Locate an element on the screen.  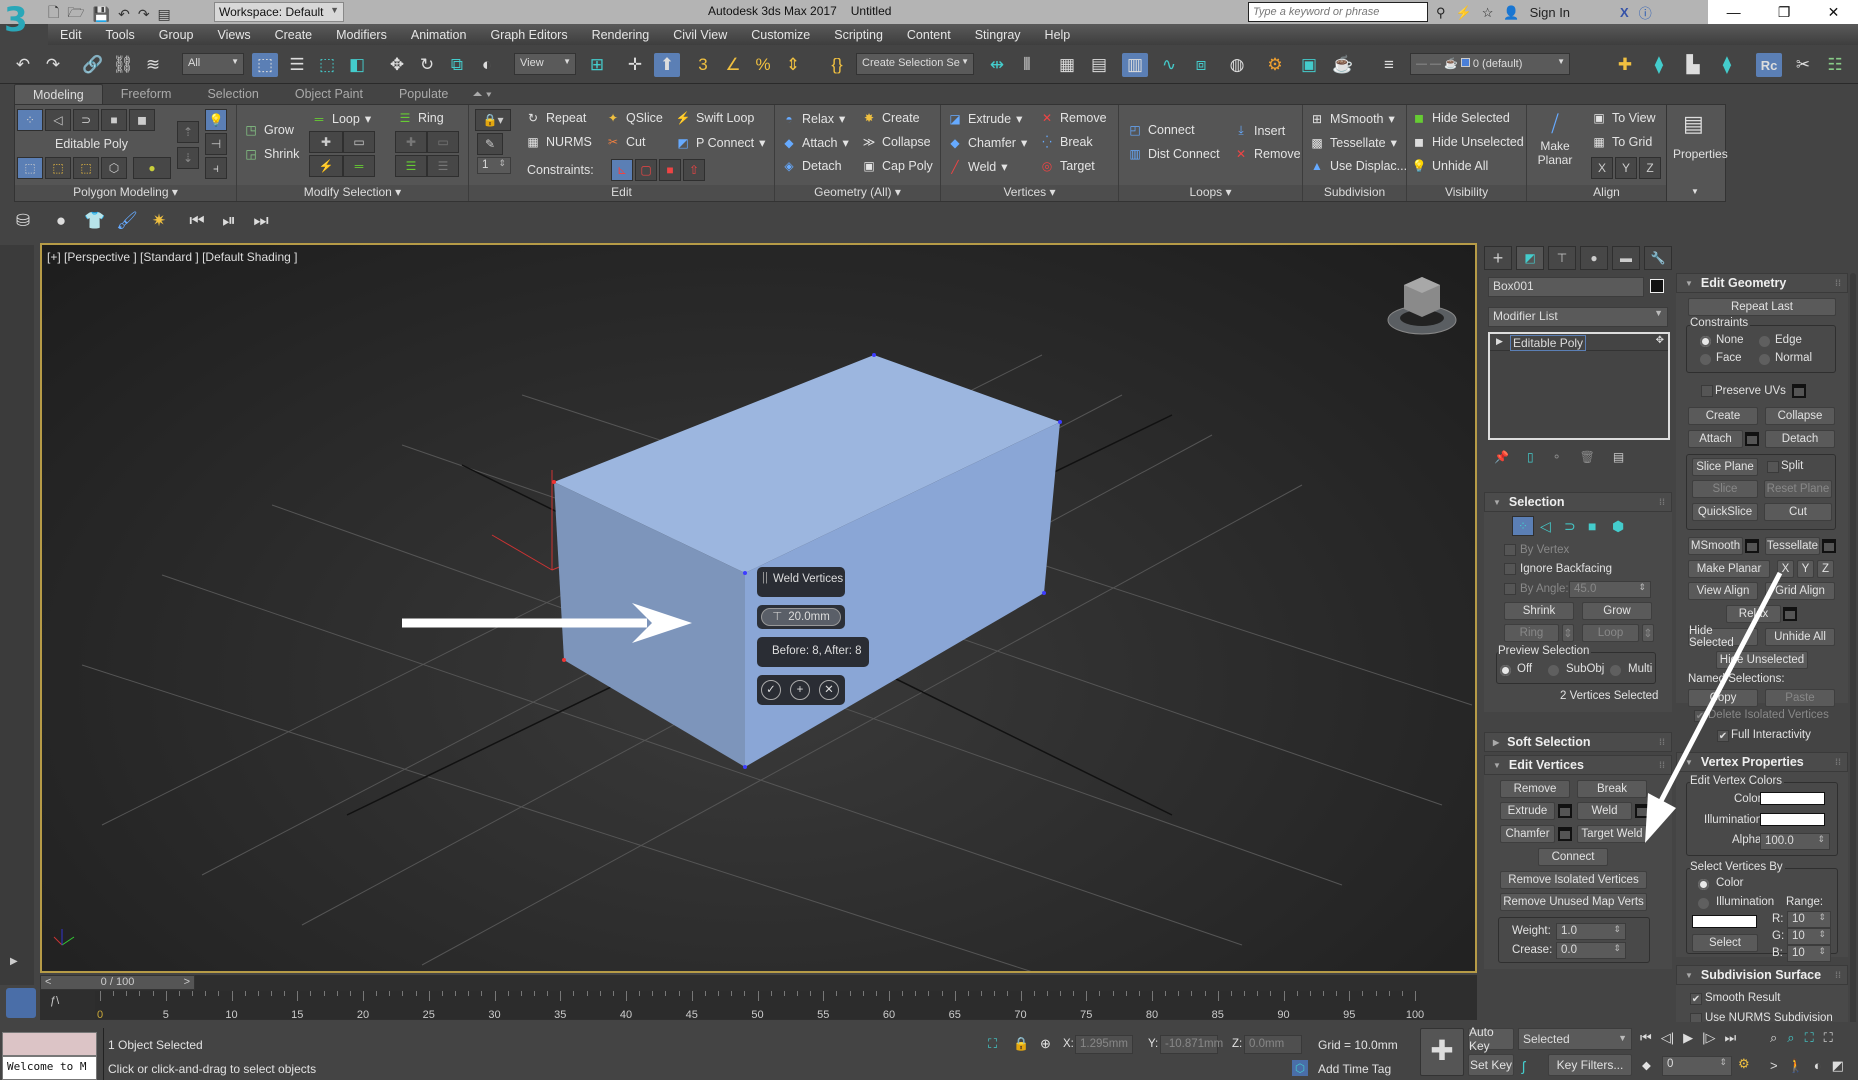
maxscript-listener-input is located at coordinates (49, 1044).